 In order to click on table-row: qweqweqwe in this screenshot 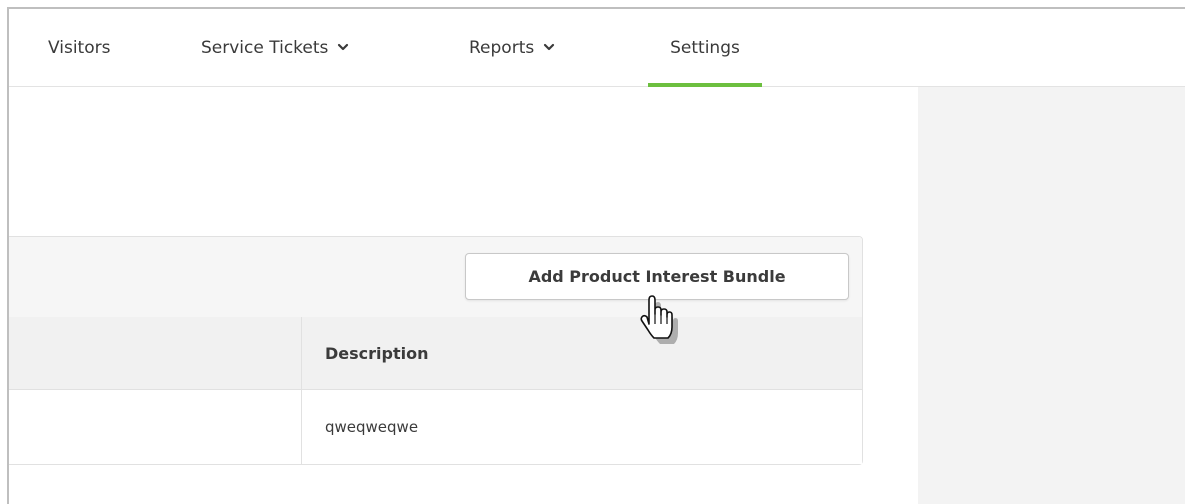, I will do `click(435, 427)`.